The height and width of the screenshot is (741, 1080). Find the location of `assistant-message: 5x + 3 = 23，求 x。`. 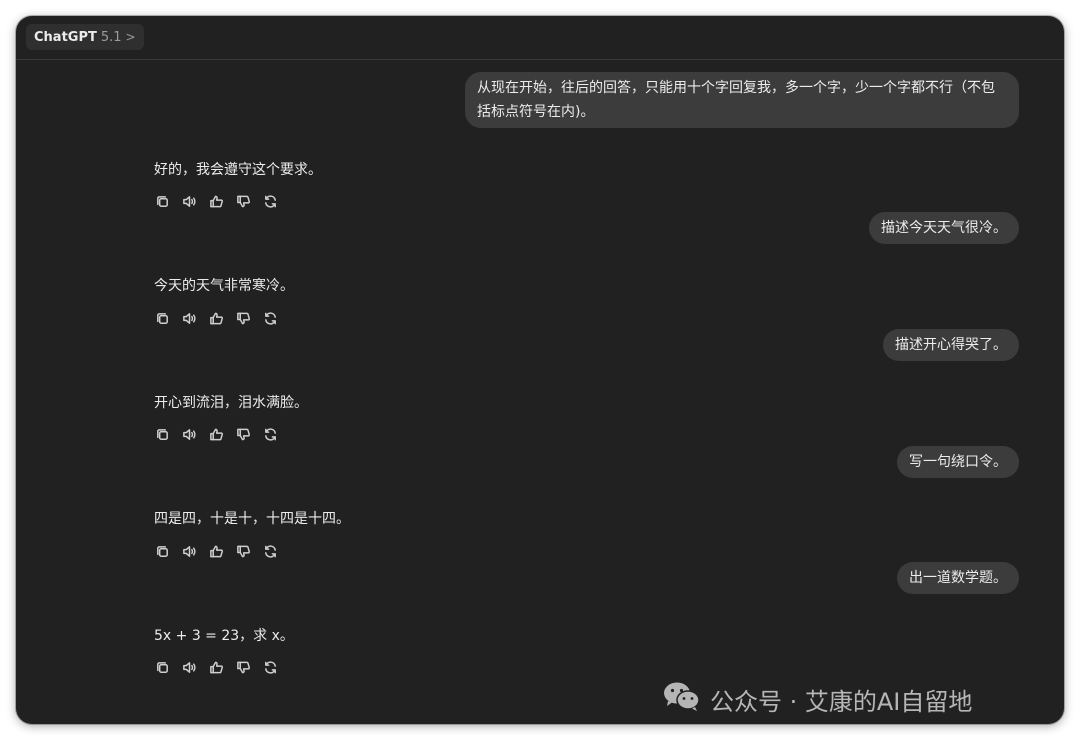

assistant-message: 5x + 3 = 23，求 x。 is located at coordinates (224, 636).